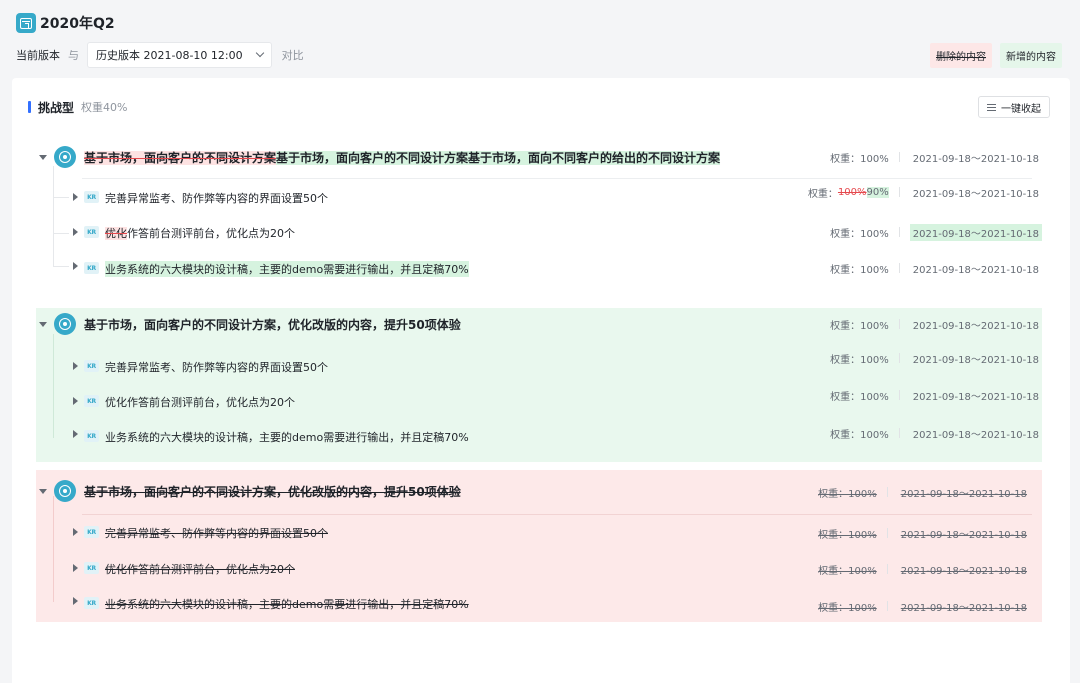  What do you see at coordinates (287, 437) in the screenshot?
I see `kr-title: 业务系统的六大模块的设计稿，主要的demo需要进行输出，并且定稿70%` at bounding box center [287, 437].